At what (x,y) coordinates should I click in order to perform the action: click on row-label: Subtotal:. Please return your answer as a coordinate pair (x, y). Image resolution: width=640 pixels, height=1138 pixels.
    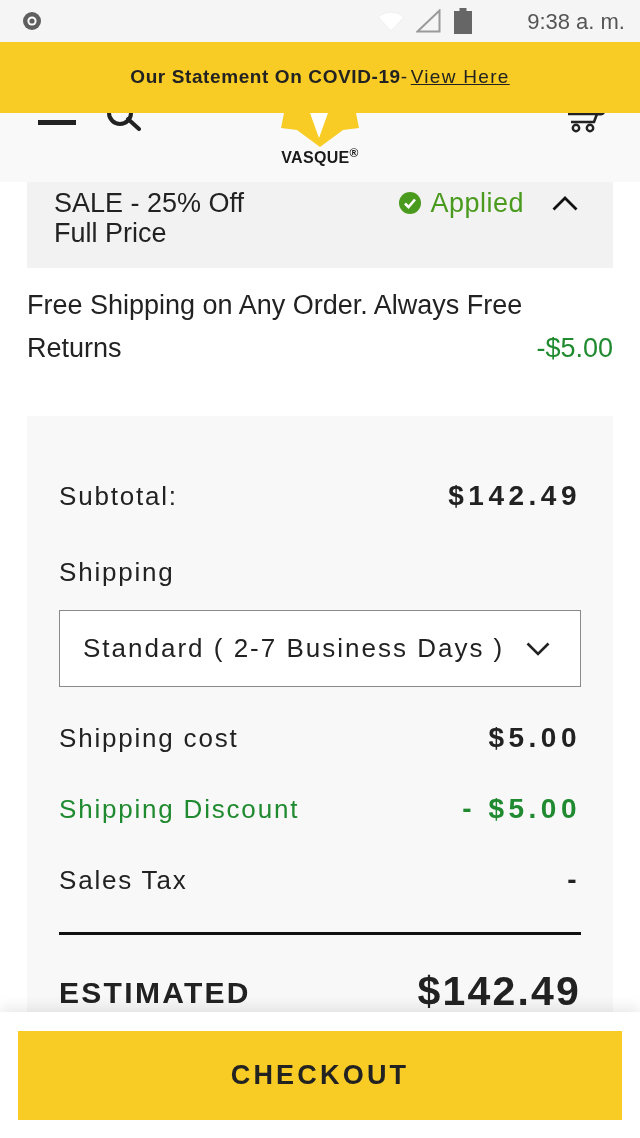
    Looking at the image, I should click on (118, 496).